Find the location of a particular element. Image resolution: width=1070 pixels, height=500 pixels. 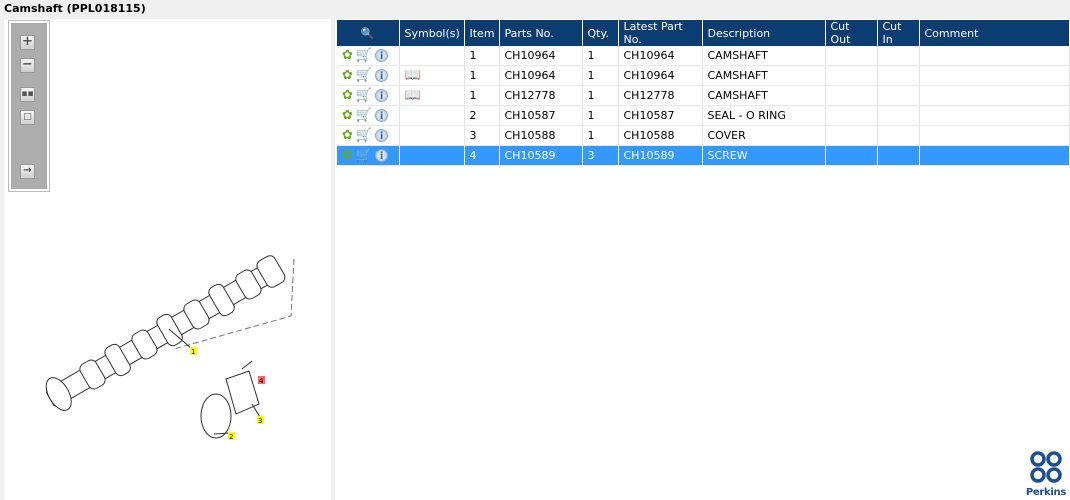

page-title: Camshaft (PPL018115) is located at coordinates (75, 8).